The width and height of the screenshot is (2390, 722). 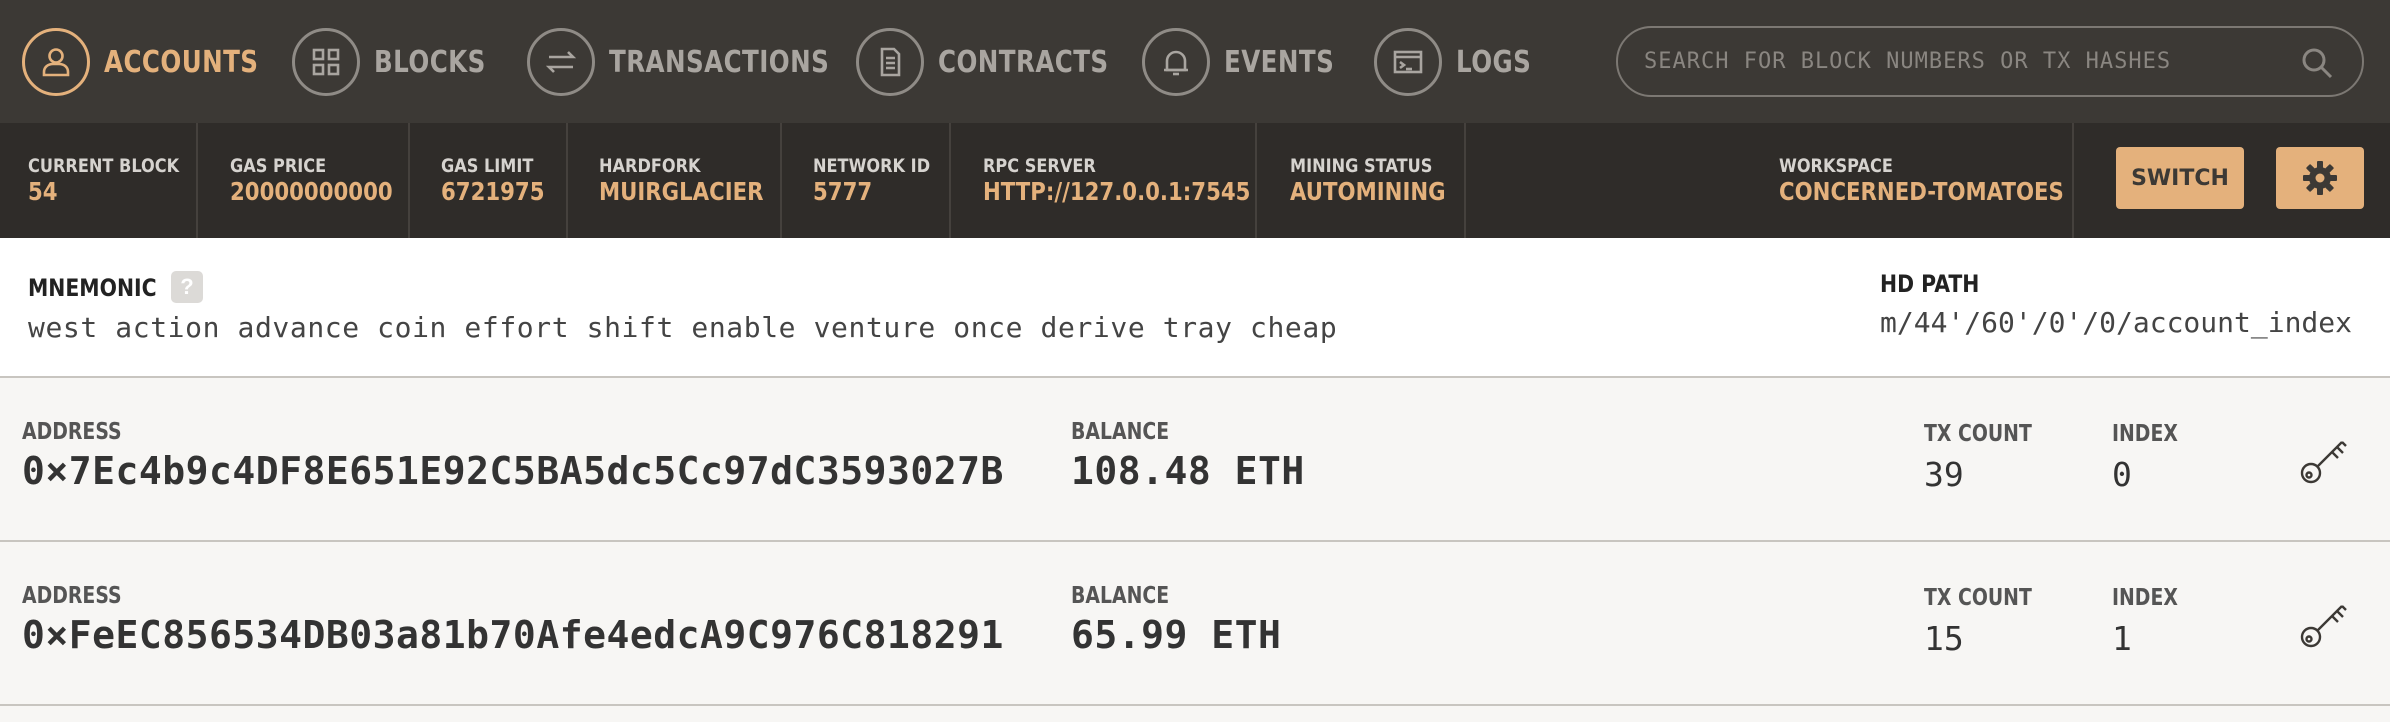 I want to click on nav-logs: LOGS, so click(x=1461, y=62).